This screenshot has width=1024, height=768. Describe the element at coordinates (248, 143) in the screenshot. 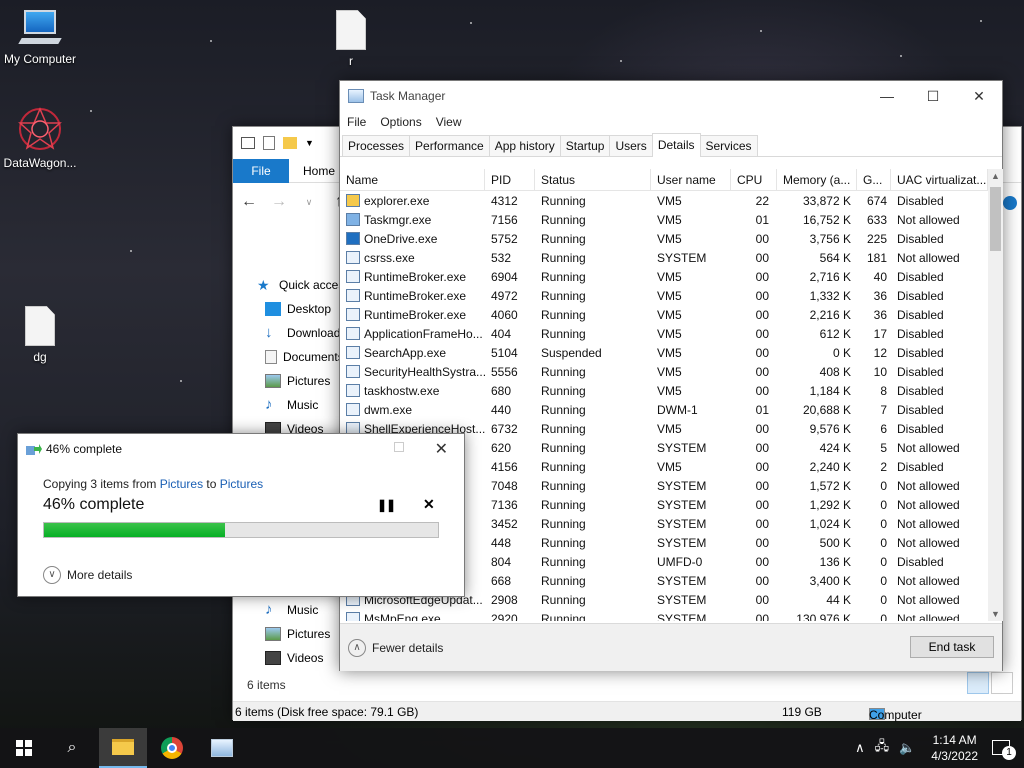

I see `properties-icon` at that location.